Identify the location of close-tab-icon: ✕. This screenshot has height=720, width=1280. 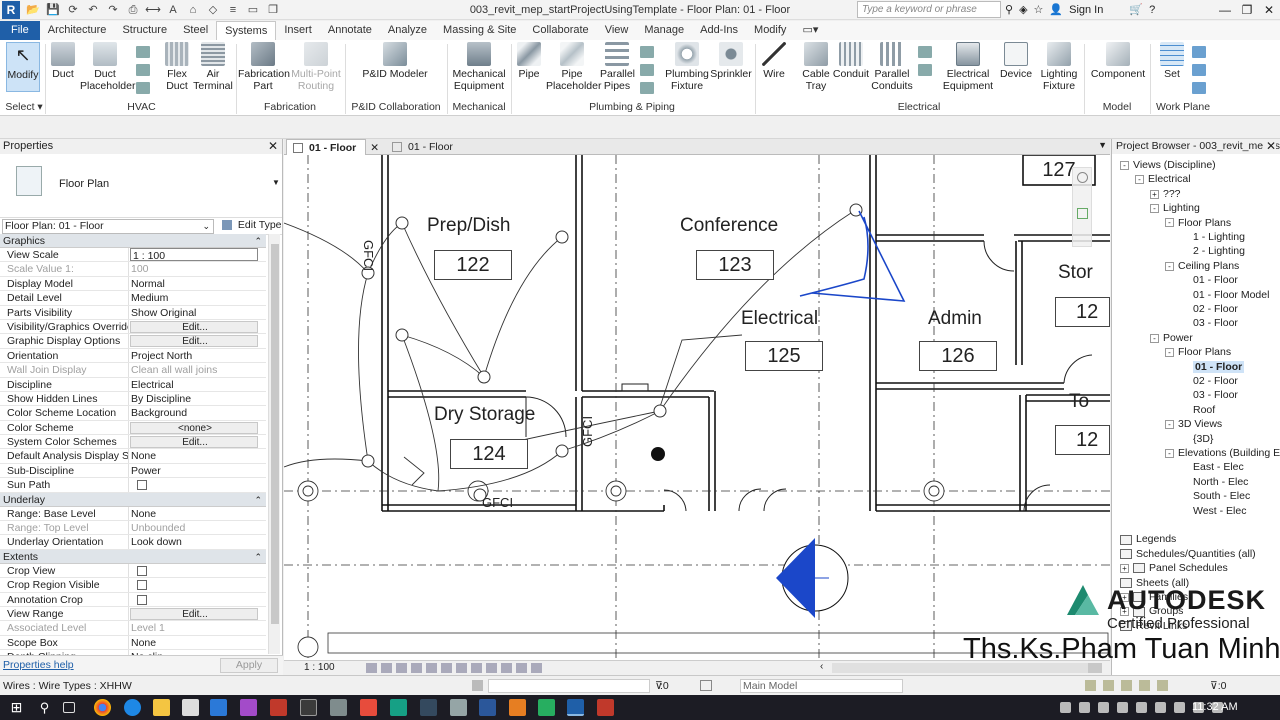
(374, 148).